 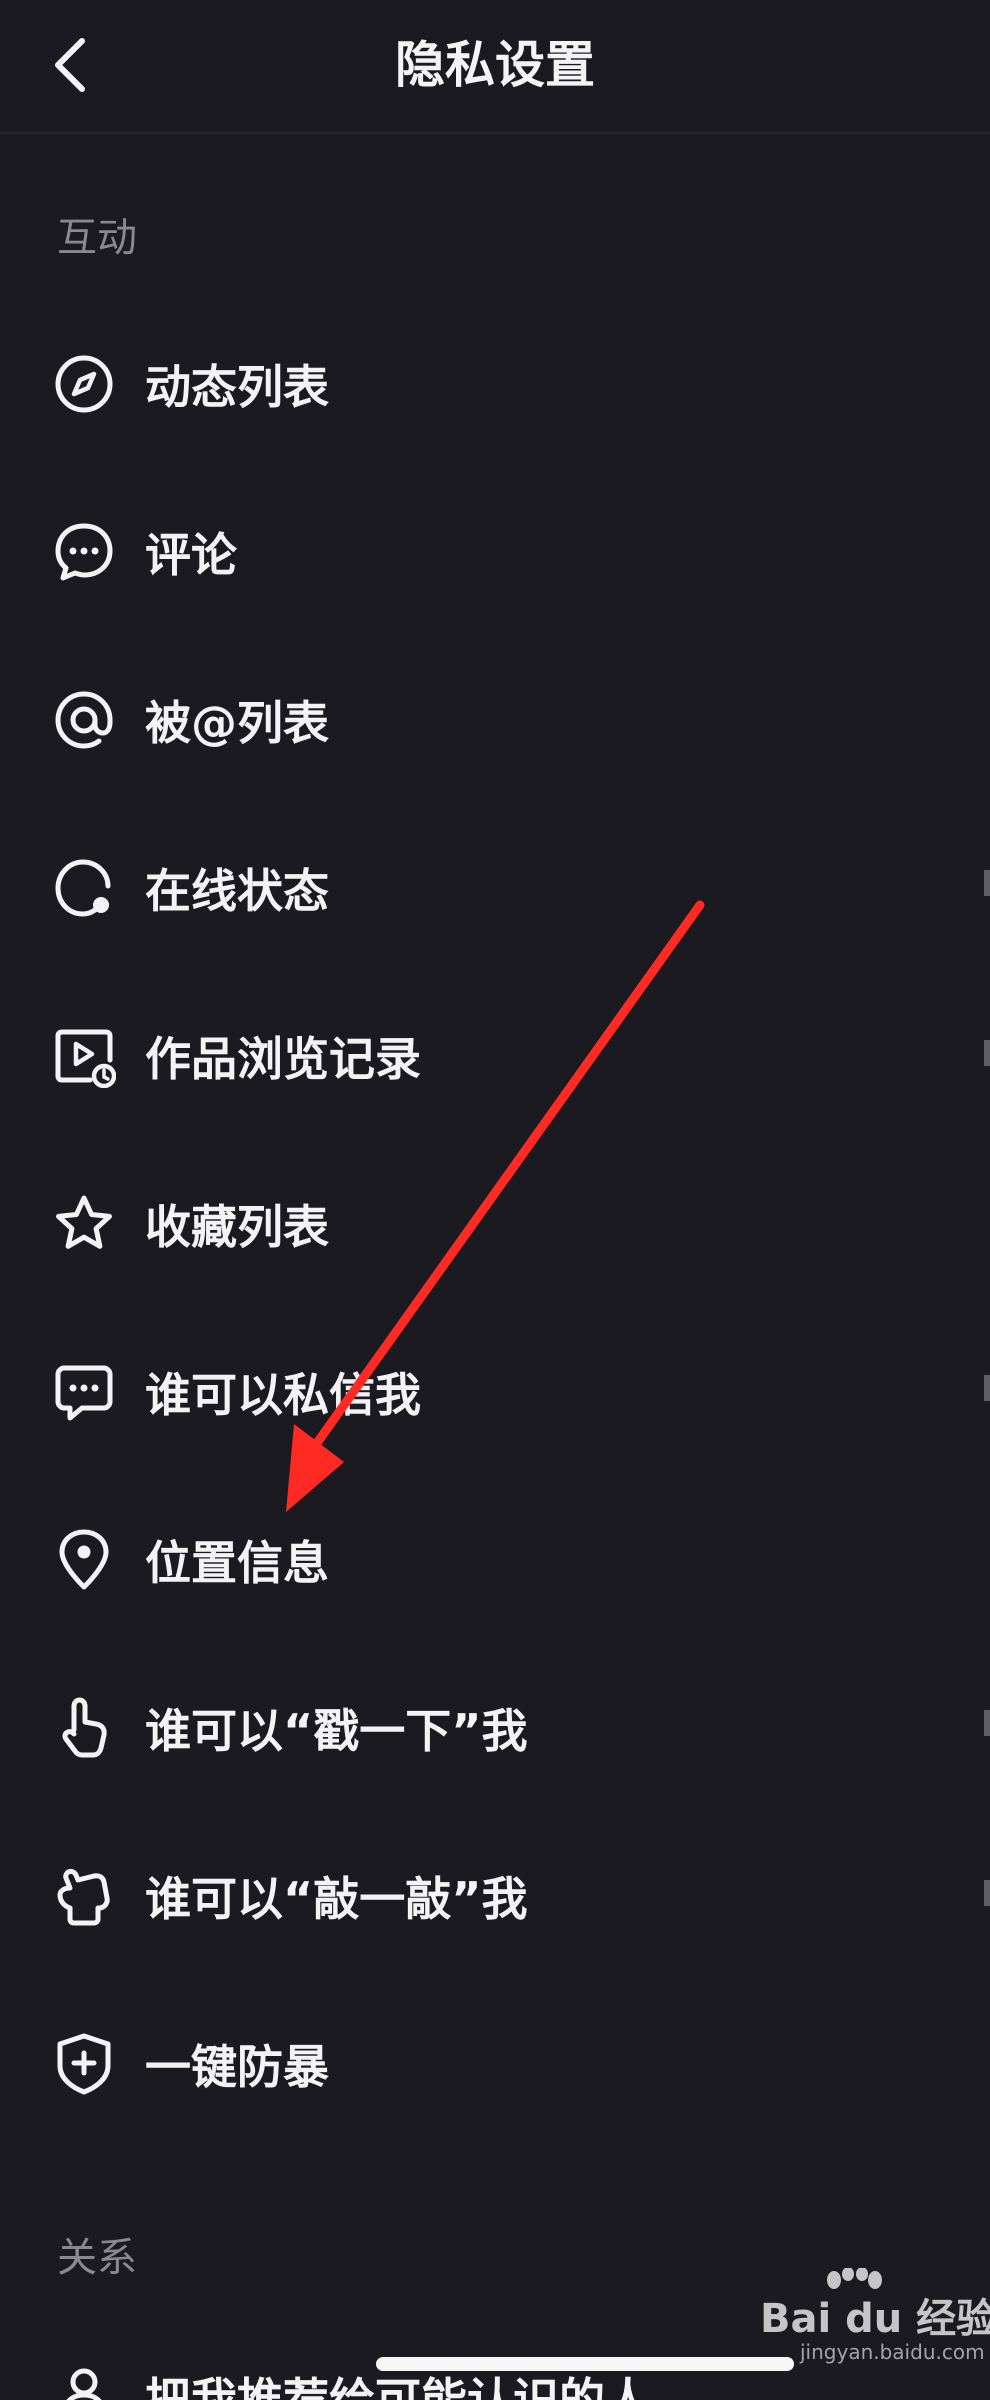 I want to click on star-icon, so click(x=84, y=1224).